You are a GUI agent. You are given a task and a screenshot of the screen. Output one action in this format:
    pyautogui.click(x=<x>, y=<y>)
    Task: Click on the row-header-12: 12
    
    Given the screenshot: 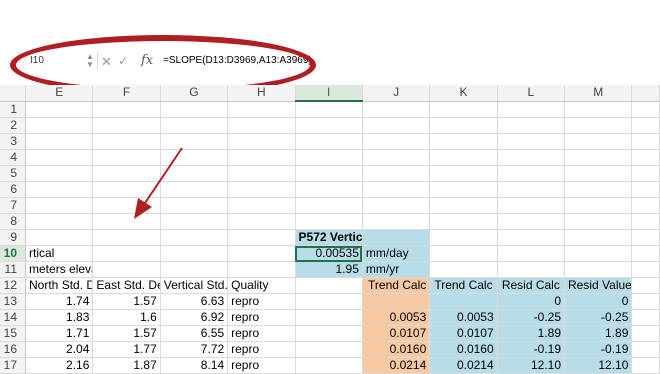 What is the action you would take?
    pyautogui.click(x=13, y=285)
    